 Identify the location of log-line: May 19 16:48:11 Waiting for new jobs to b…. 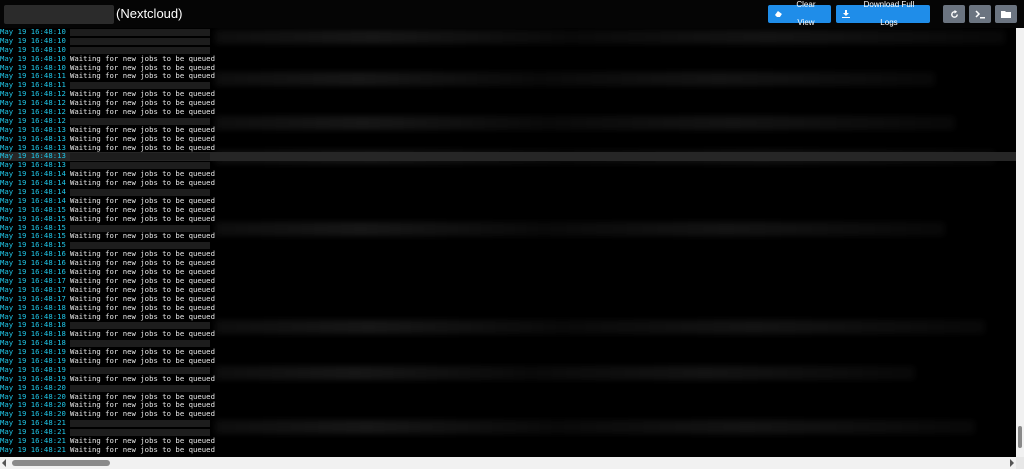
(508, 76).